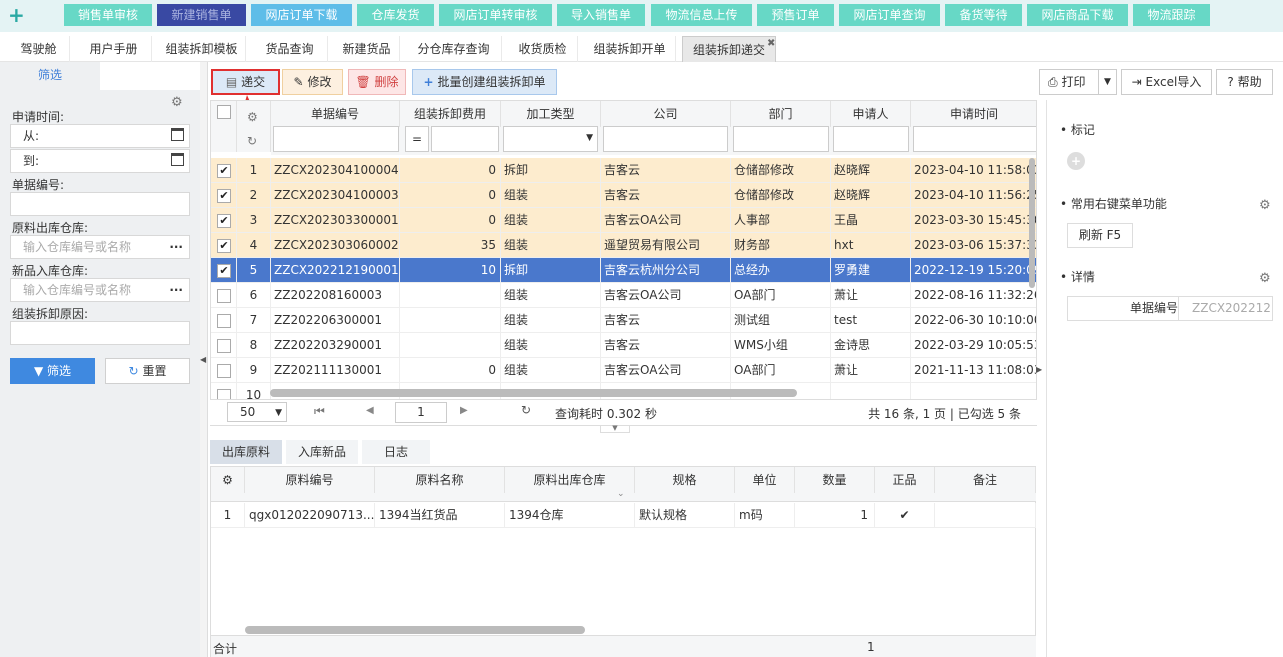 The width and height of the screenshot is (1283, 657). What do you see at coordinates (246, 452) in the screenshot?
I see `tab-out-materials: 出库原料` at bounding box center [246, 452].